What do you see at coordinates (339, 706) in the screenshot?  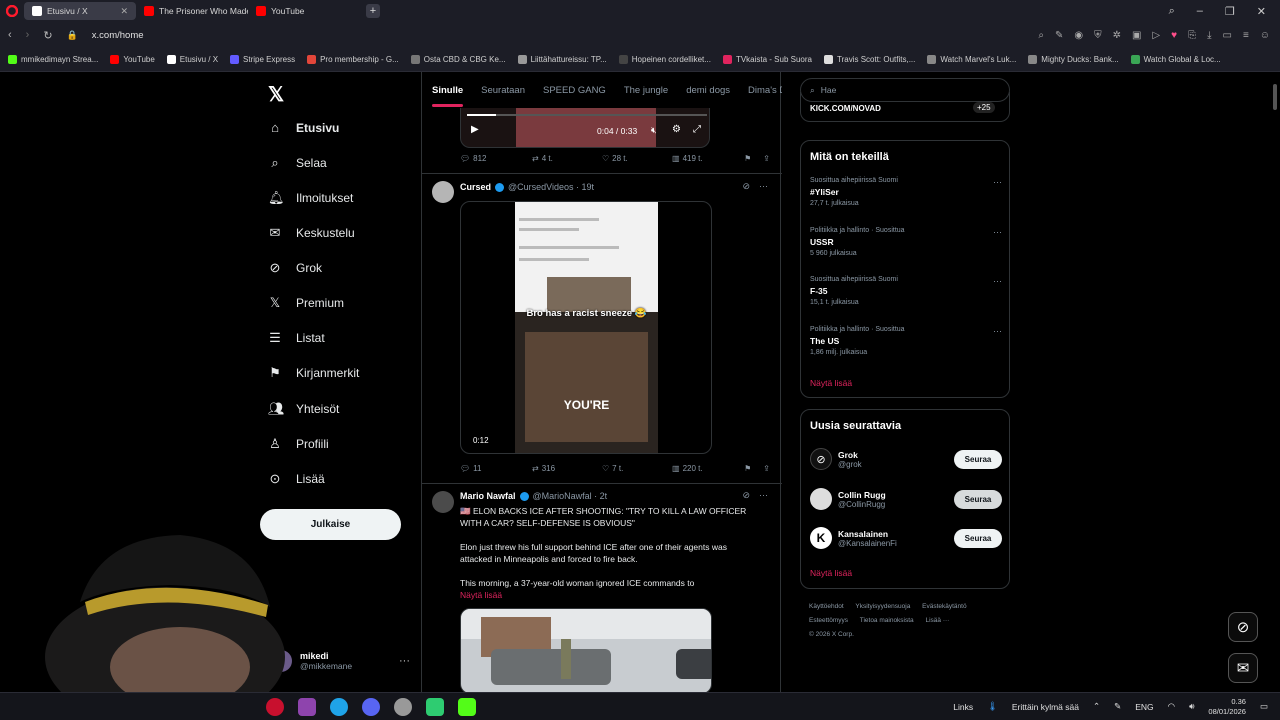 I see `edge-icon` at bounding box center [339, 706].